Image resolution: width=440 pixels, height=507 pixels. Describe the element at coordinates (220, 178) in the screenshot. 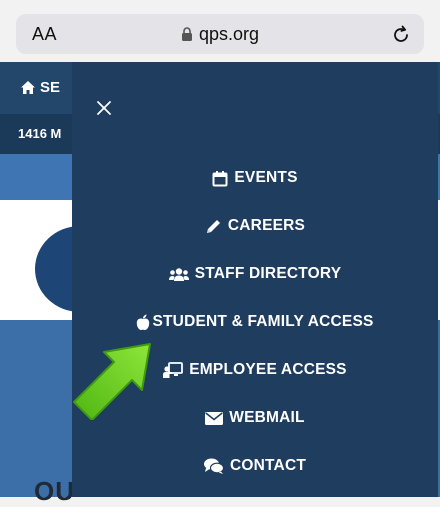

I see `calendar-icon` at that location.